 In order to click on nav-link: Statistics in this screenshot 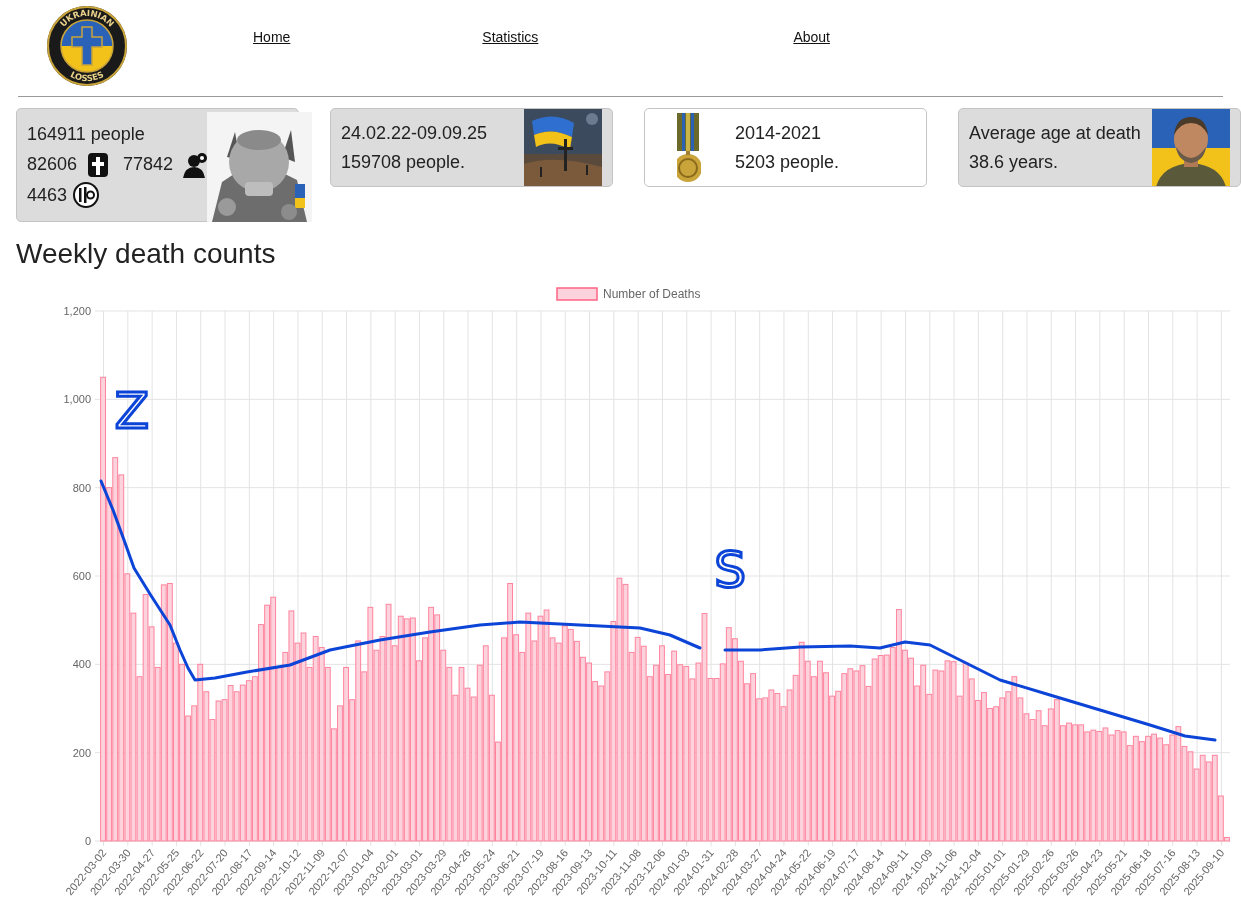, I will do `click(510, 37)`.